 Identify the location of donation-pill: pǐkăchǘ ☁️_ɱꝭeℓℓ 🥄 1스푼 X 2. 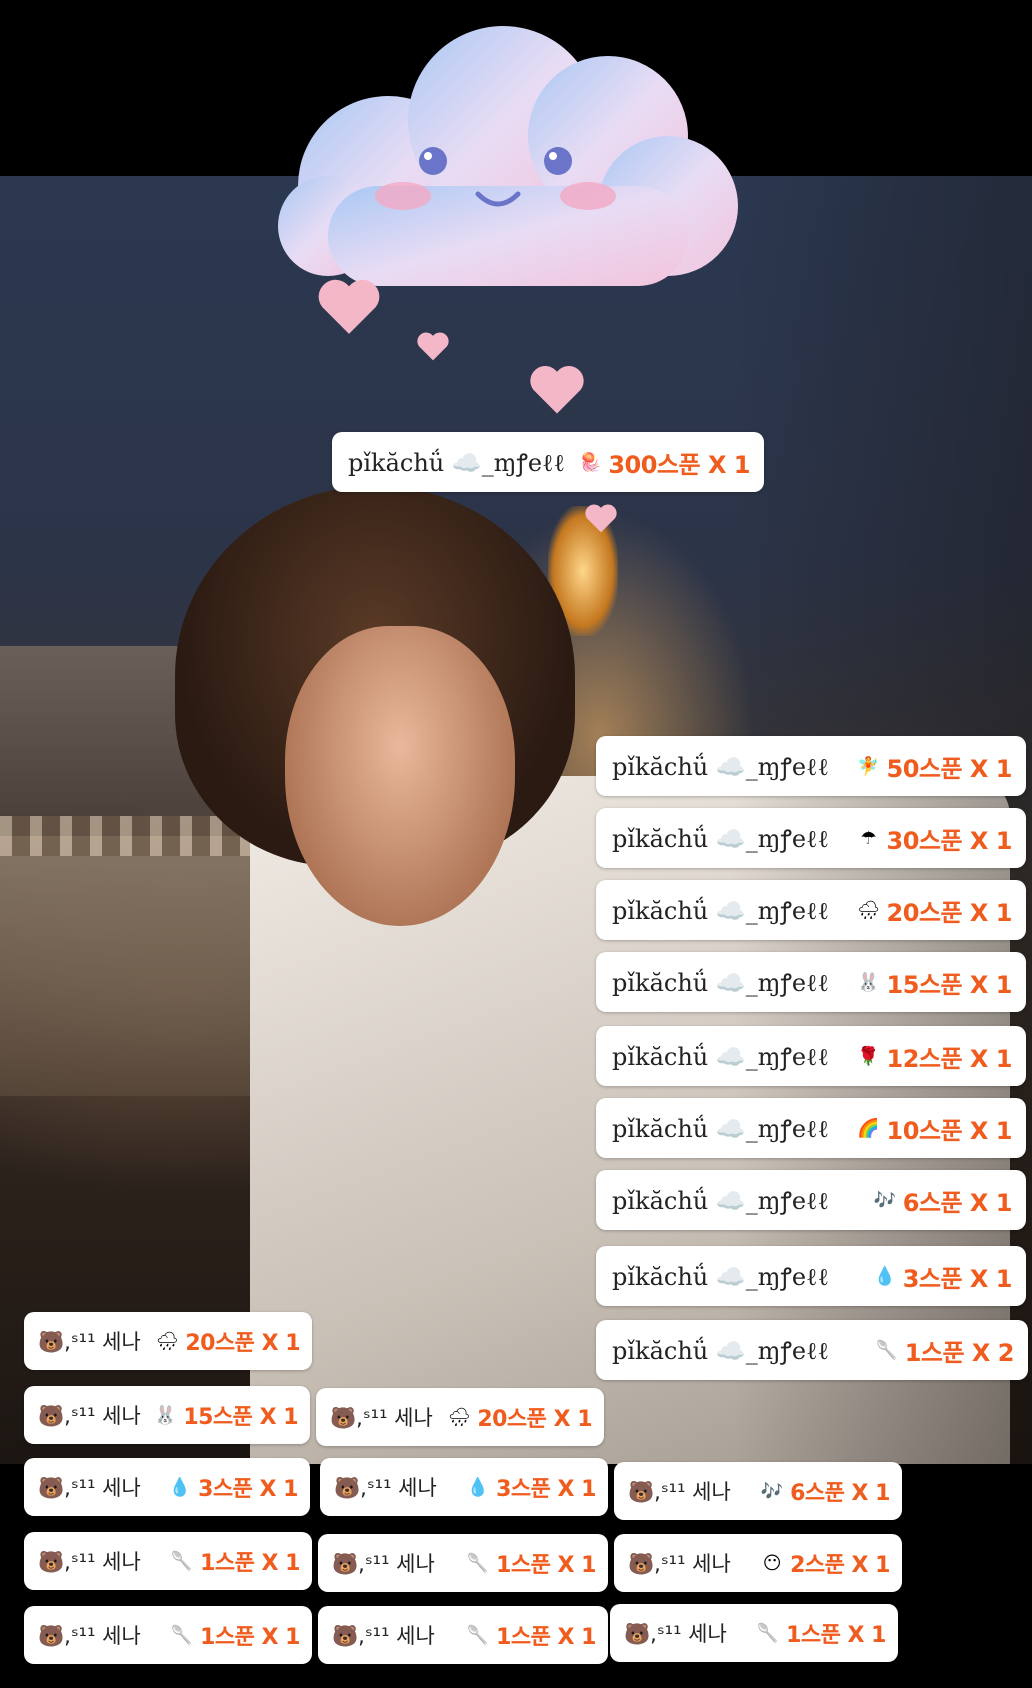
(812, 1350).